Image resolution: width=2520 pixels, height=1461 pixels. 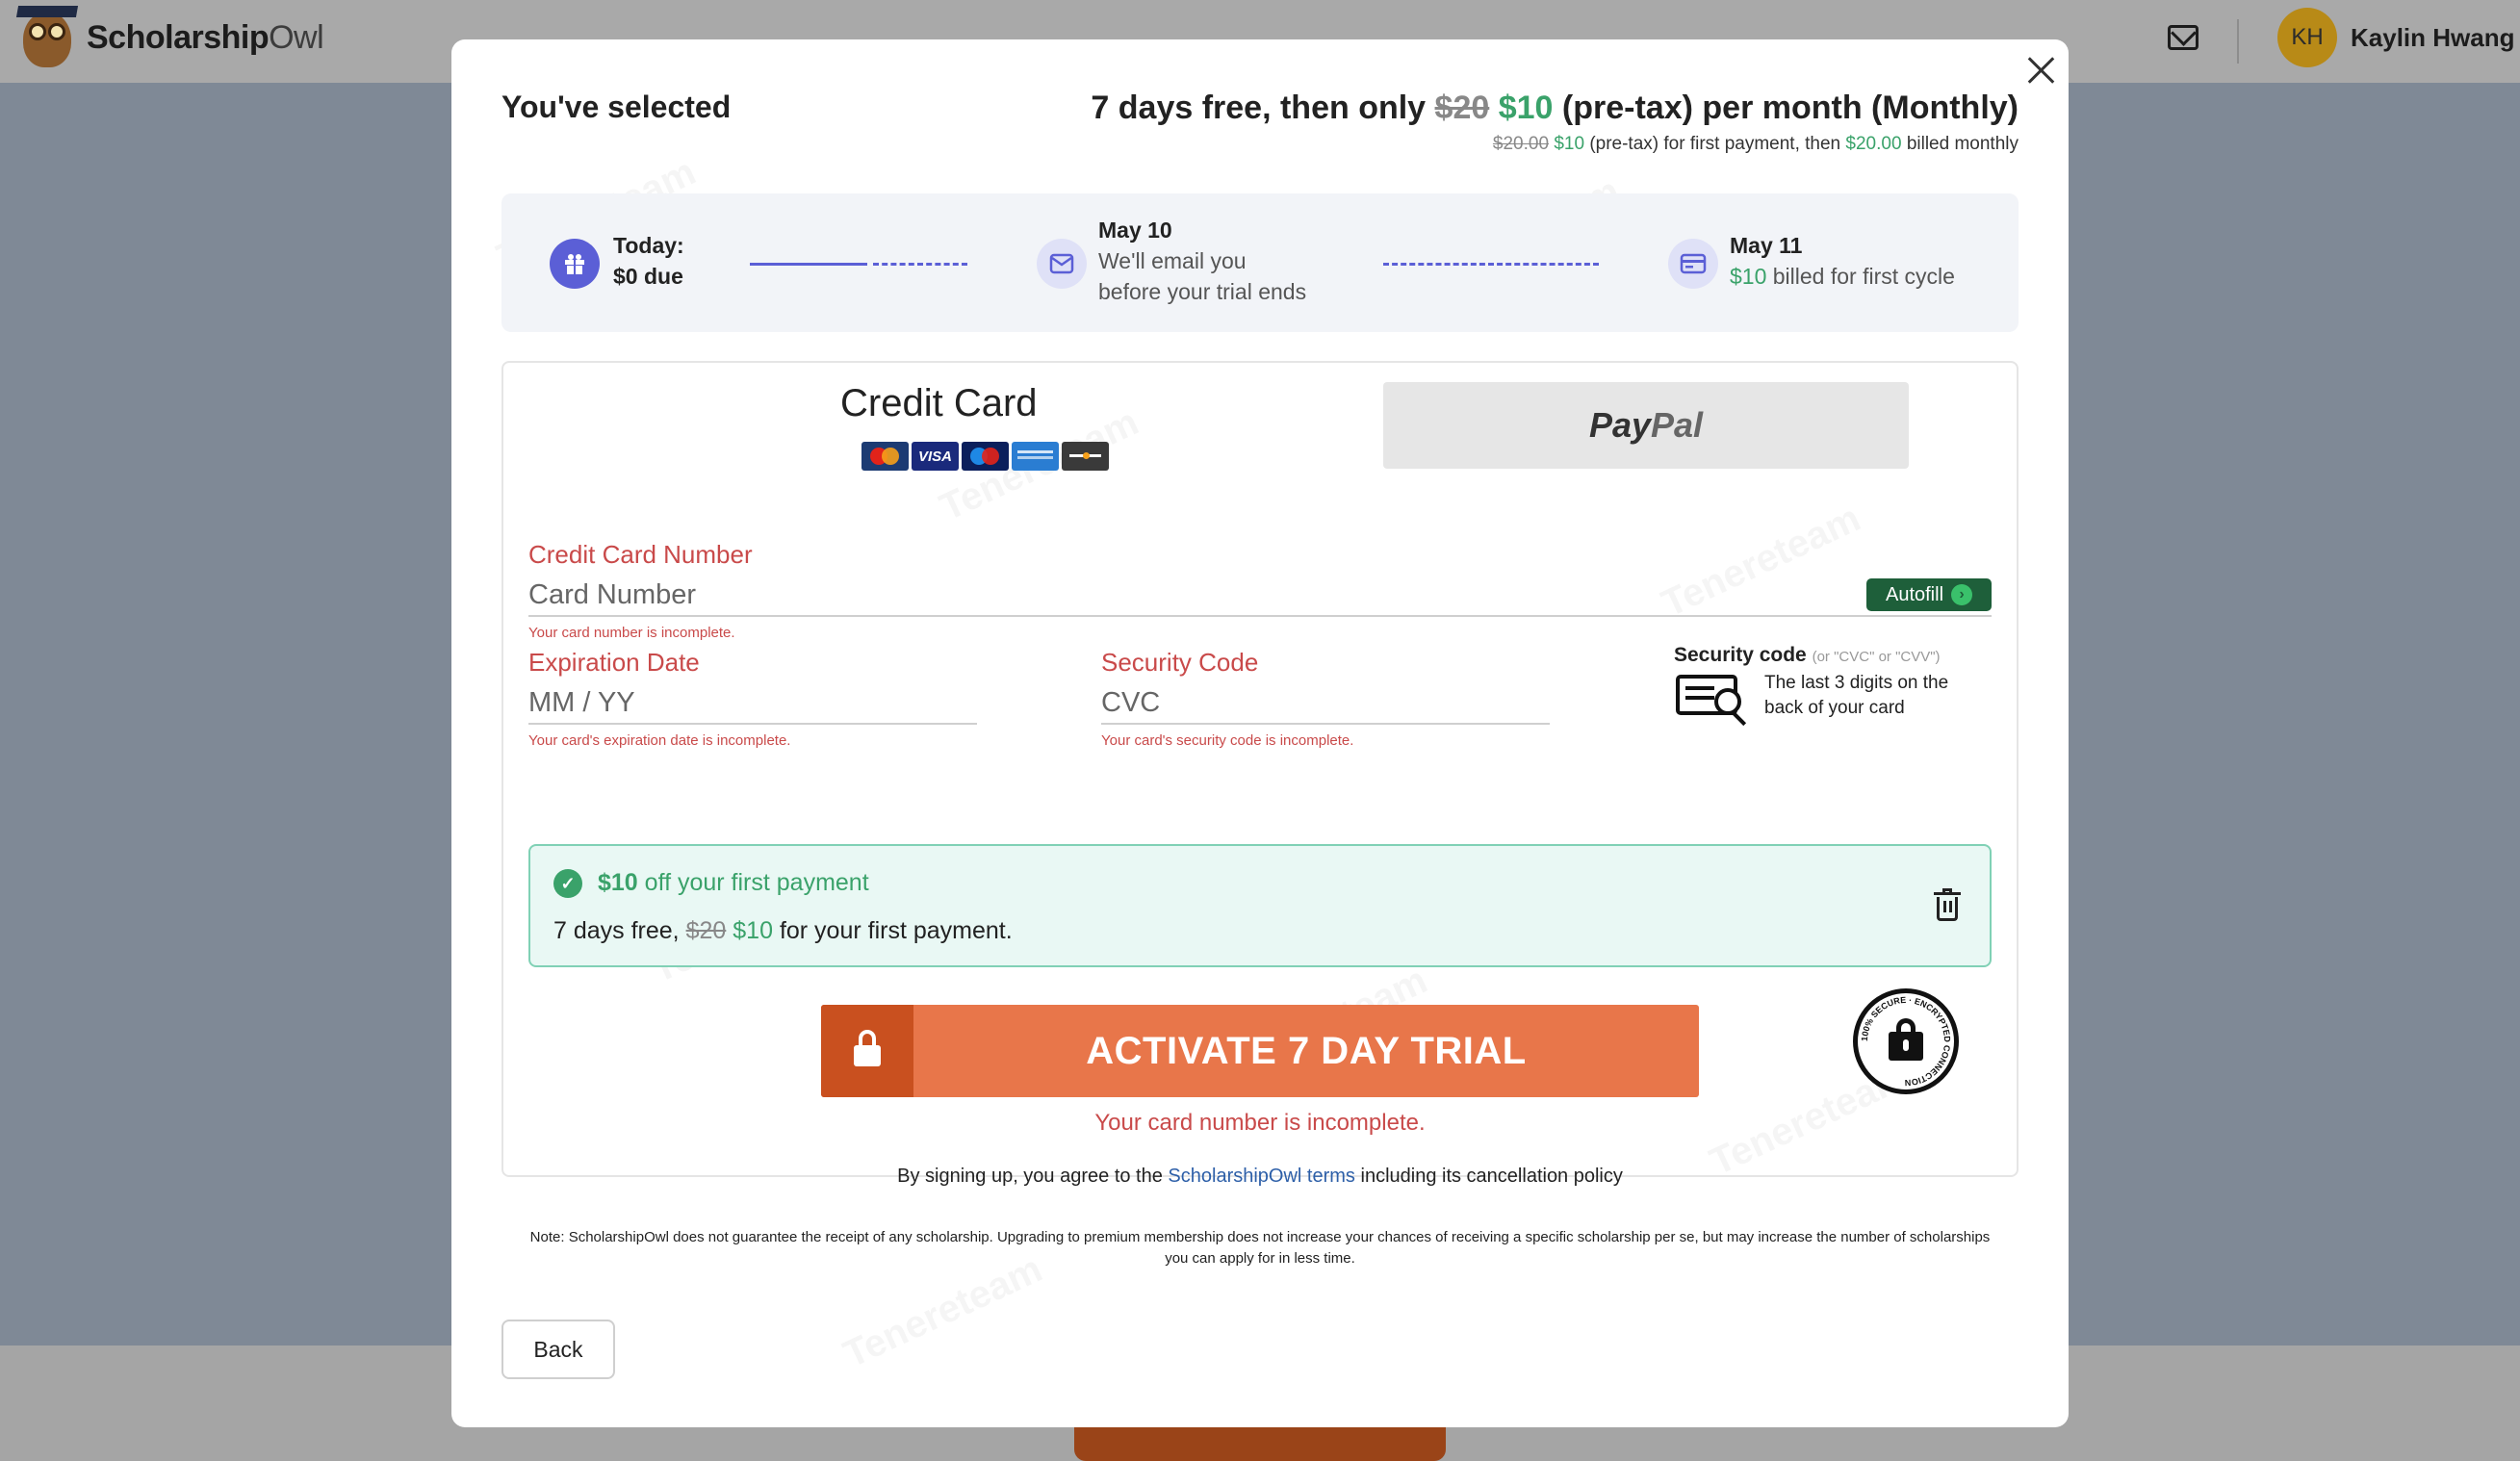 I want to click on owl-logo-icon, so click(x=47, y=37).